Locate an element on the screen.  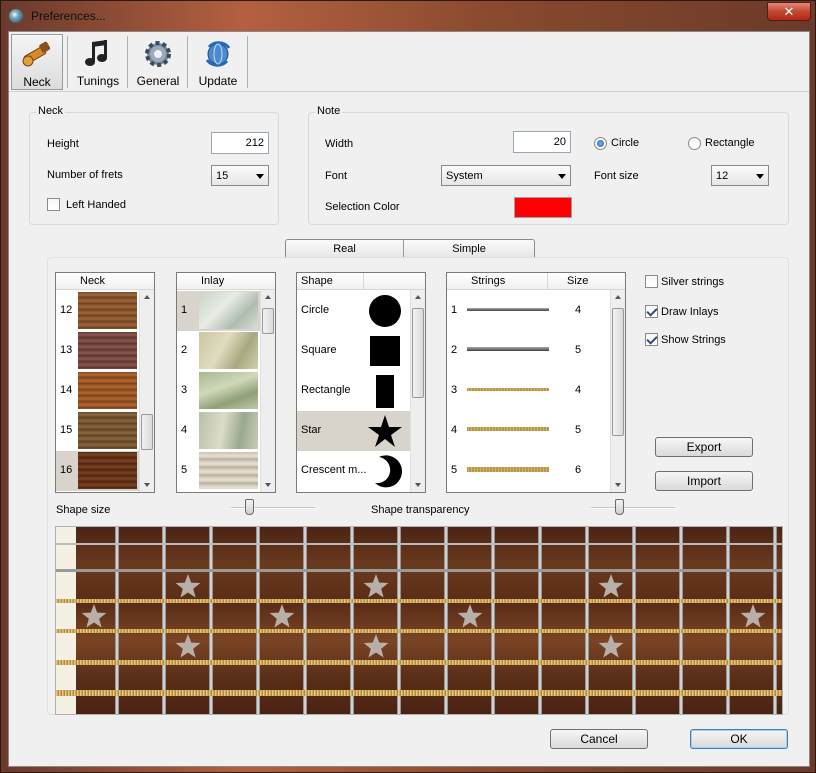
show-strings-checkbox is located at coordinates (651, 339).